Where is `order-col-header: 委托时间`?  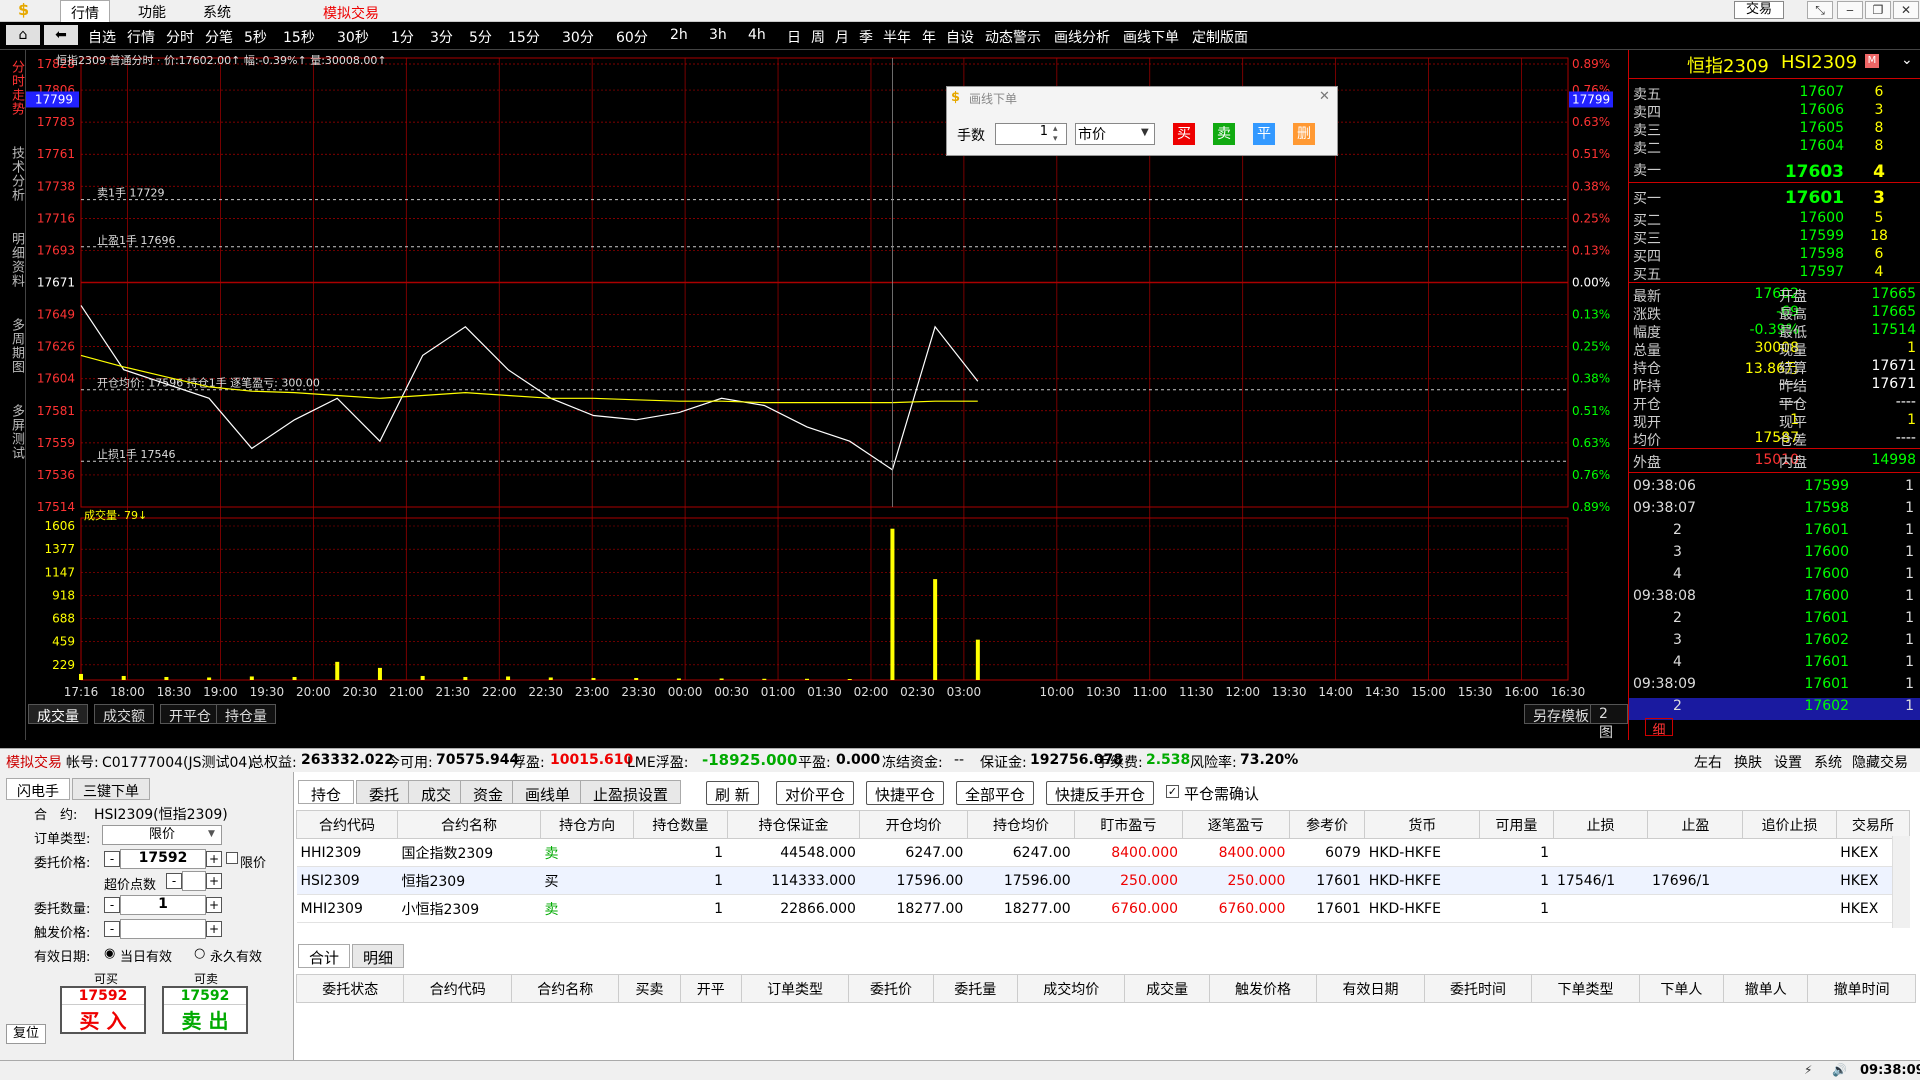 order-col-header: 委托时间 is located at coordinates (1478, 988).